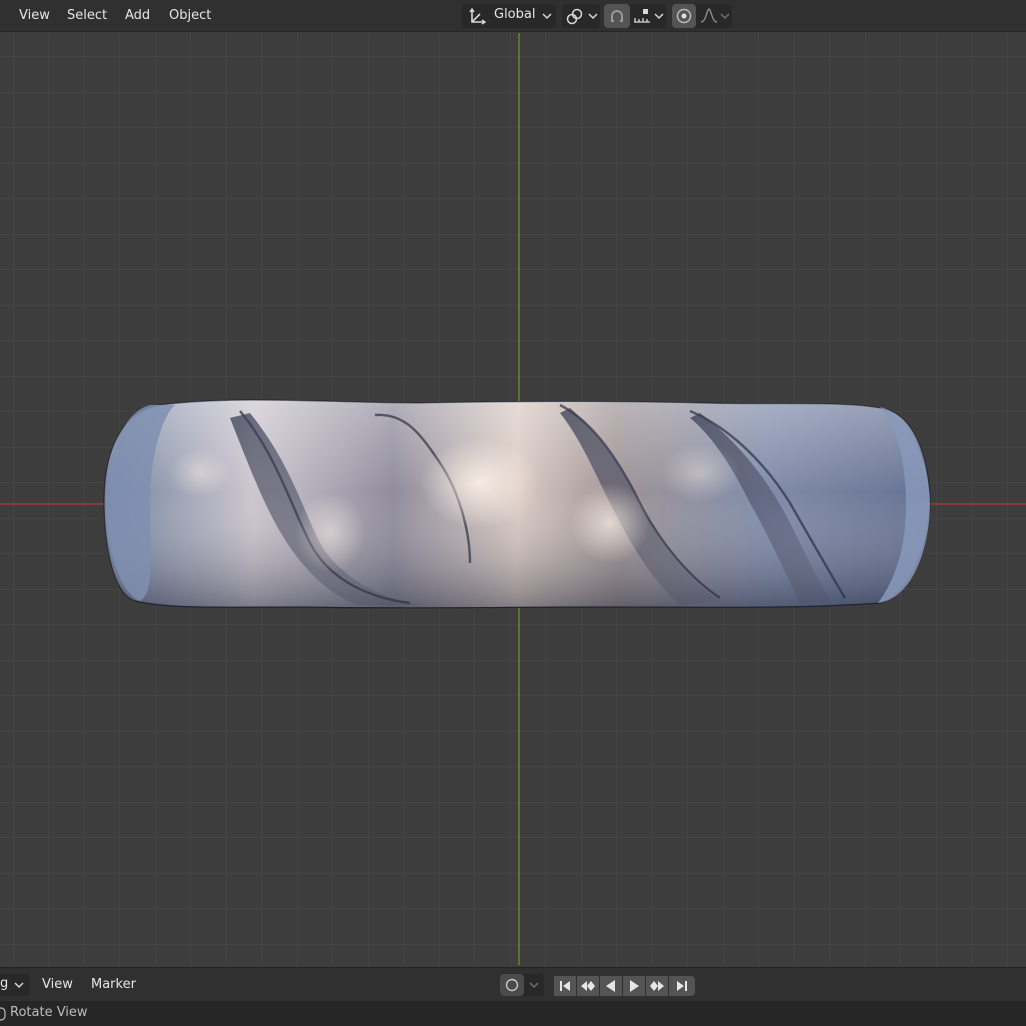 The width and height of the screenshot is (1026, 1026). I want to click on snap-toggle, so click(617, 16).